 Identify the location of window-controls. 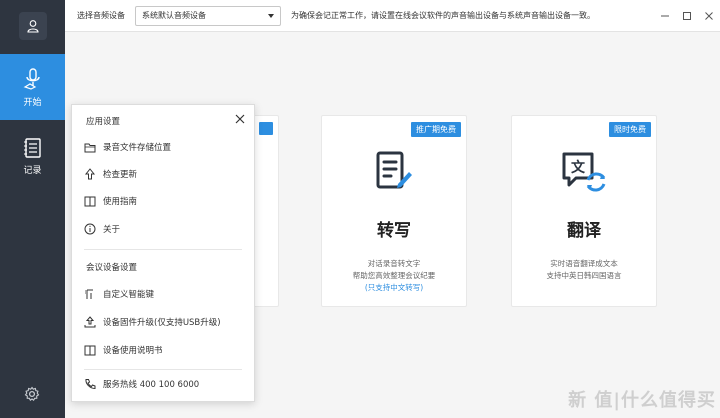
(687, 16).